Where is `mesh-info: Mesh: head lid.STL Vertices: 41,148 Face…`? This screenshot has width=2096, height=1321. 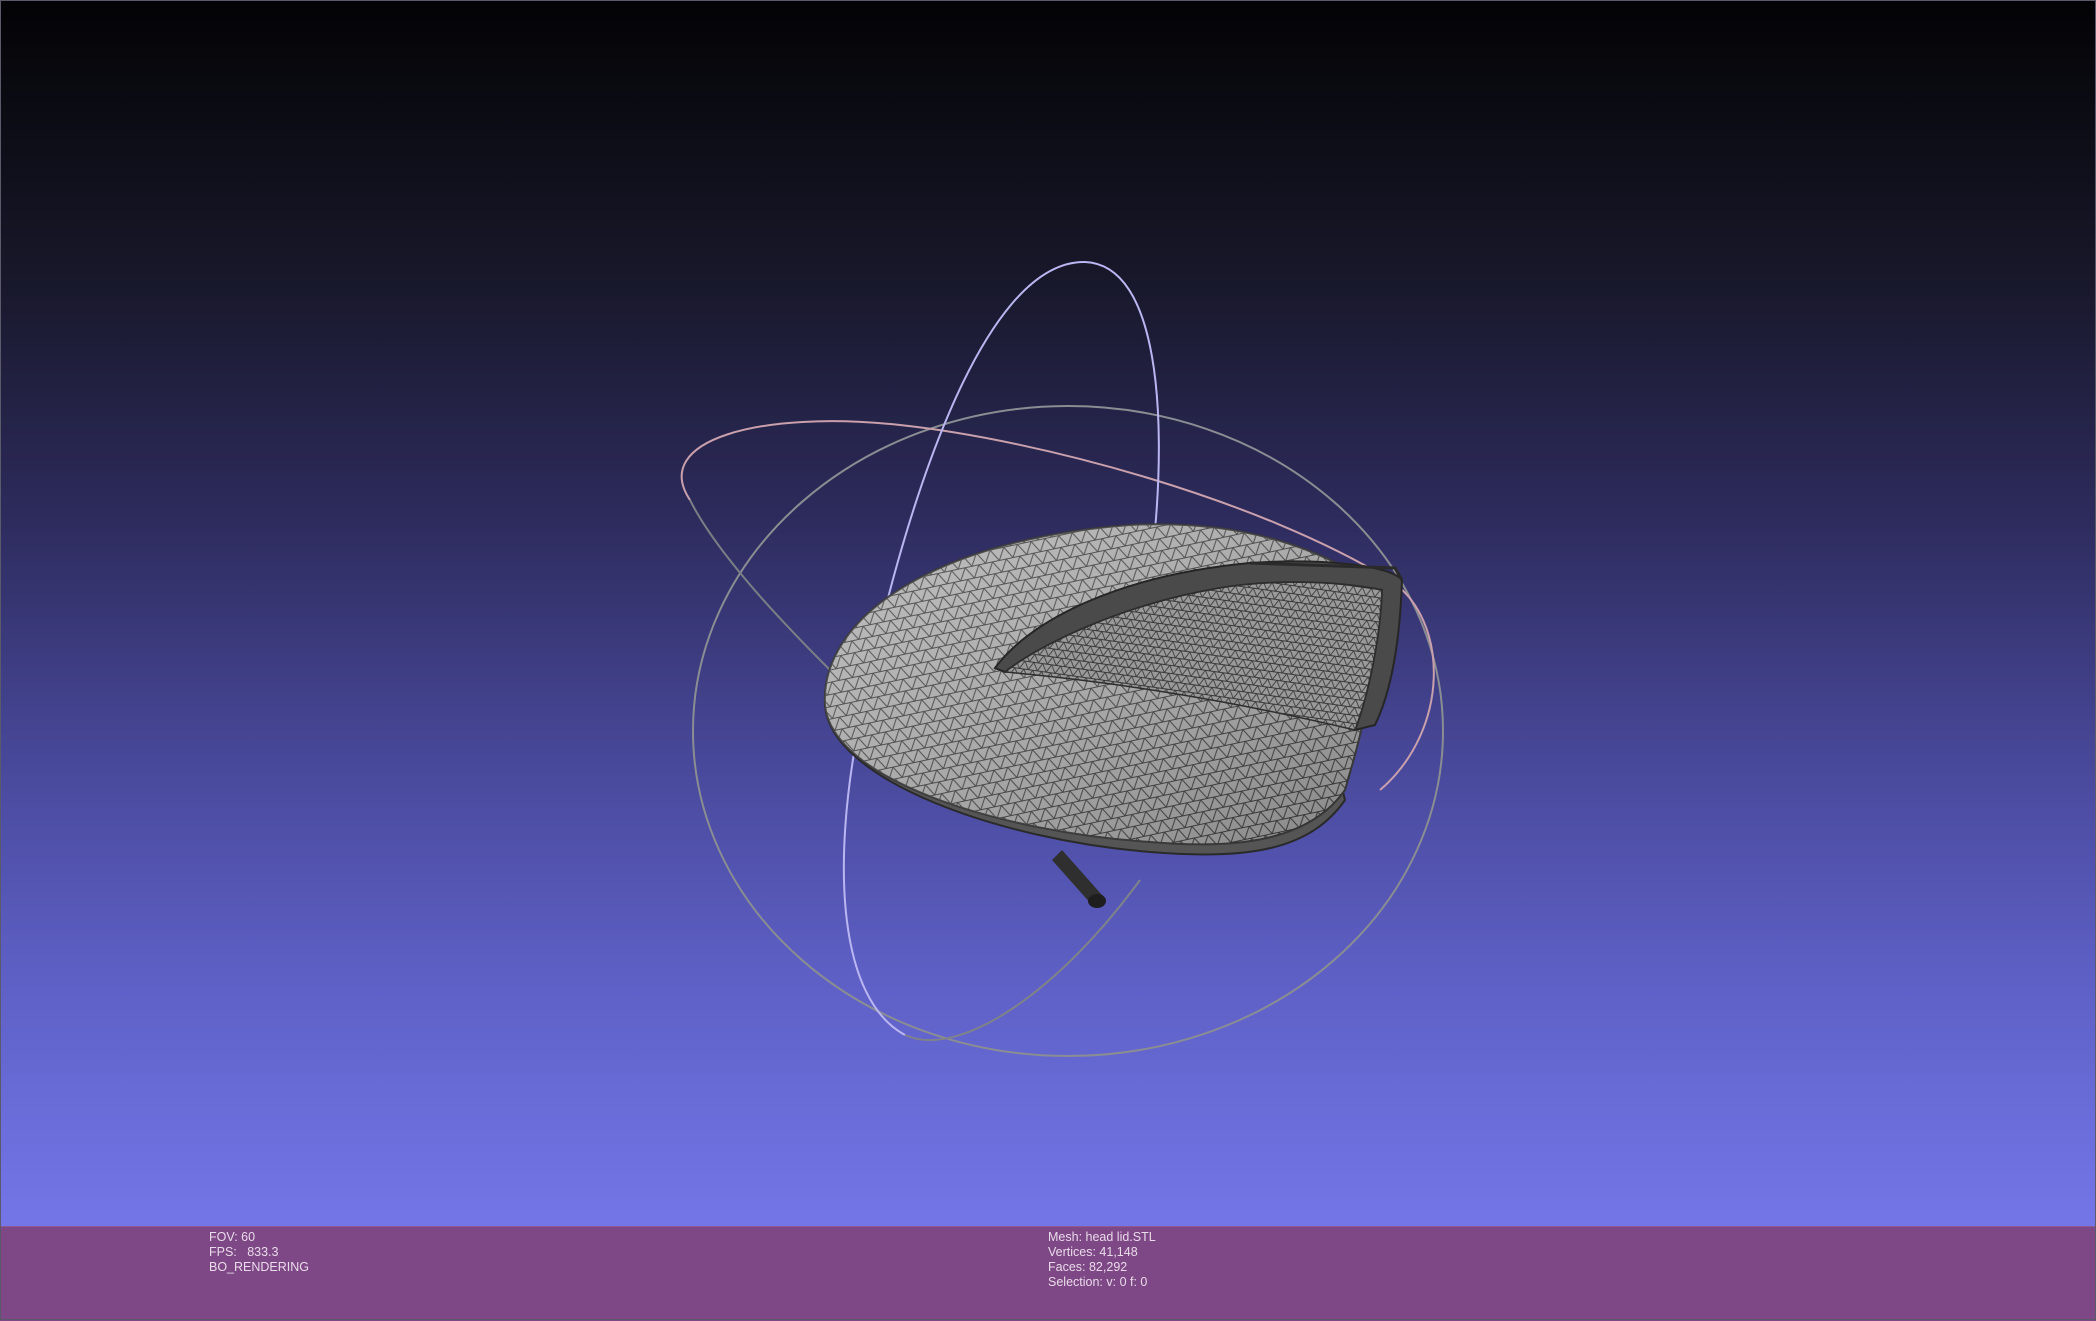 mesh-info: Mesh: head lid.STL Vertices: 41,148 Face… is located at coordinates (1102, 1260).